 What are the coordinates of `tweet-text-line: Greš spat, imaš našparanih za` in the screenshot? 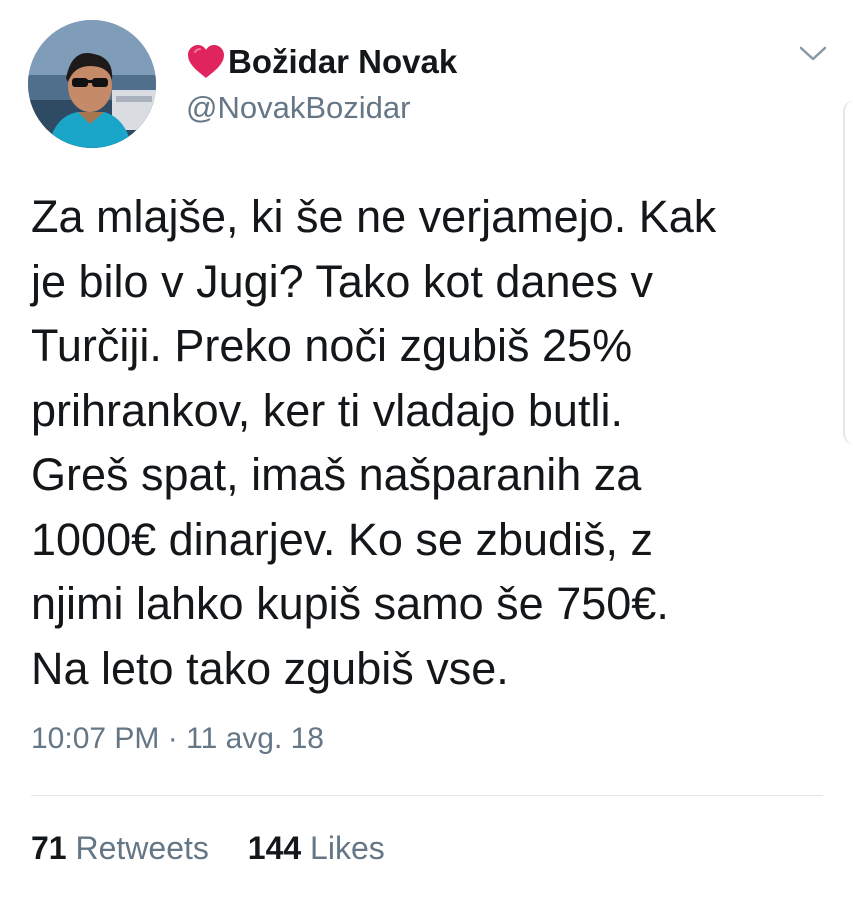 It's located at (336, 474).